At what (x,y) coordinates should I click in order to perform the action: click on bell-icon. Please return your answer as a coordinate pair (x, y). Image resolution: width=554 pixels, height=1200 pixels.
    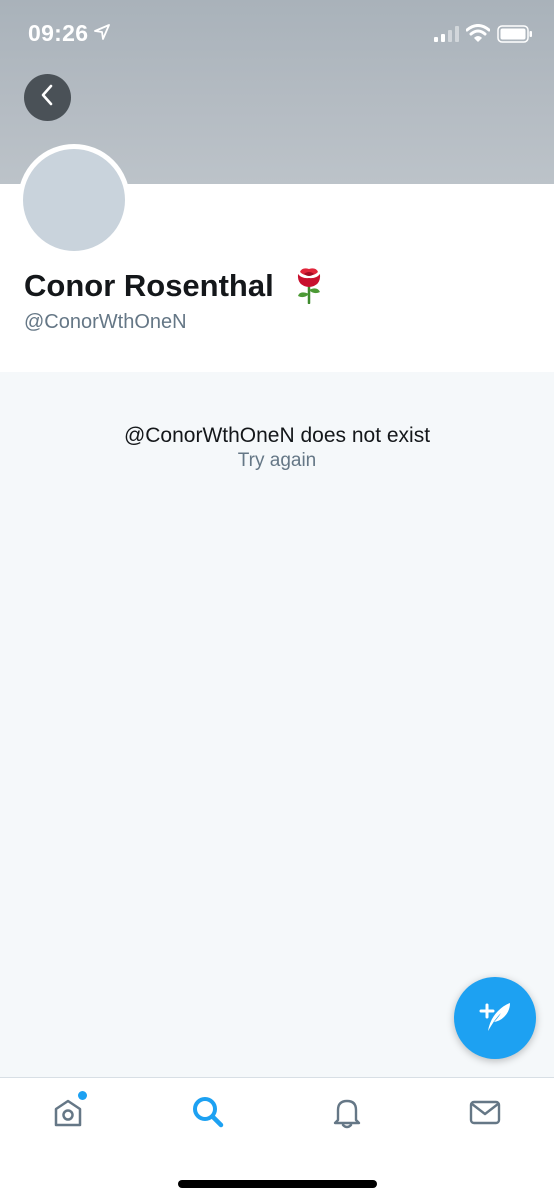
    Looking at the image, I should click on (347, 1114).